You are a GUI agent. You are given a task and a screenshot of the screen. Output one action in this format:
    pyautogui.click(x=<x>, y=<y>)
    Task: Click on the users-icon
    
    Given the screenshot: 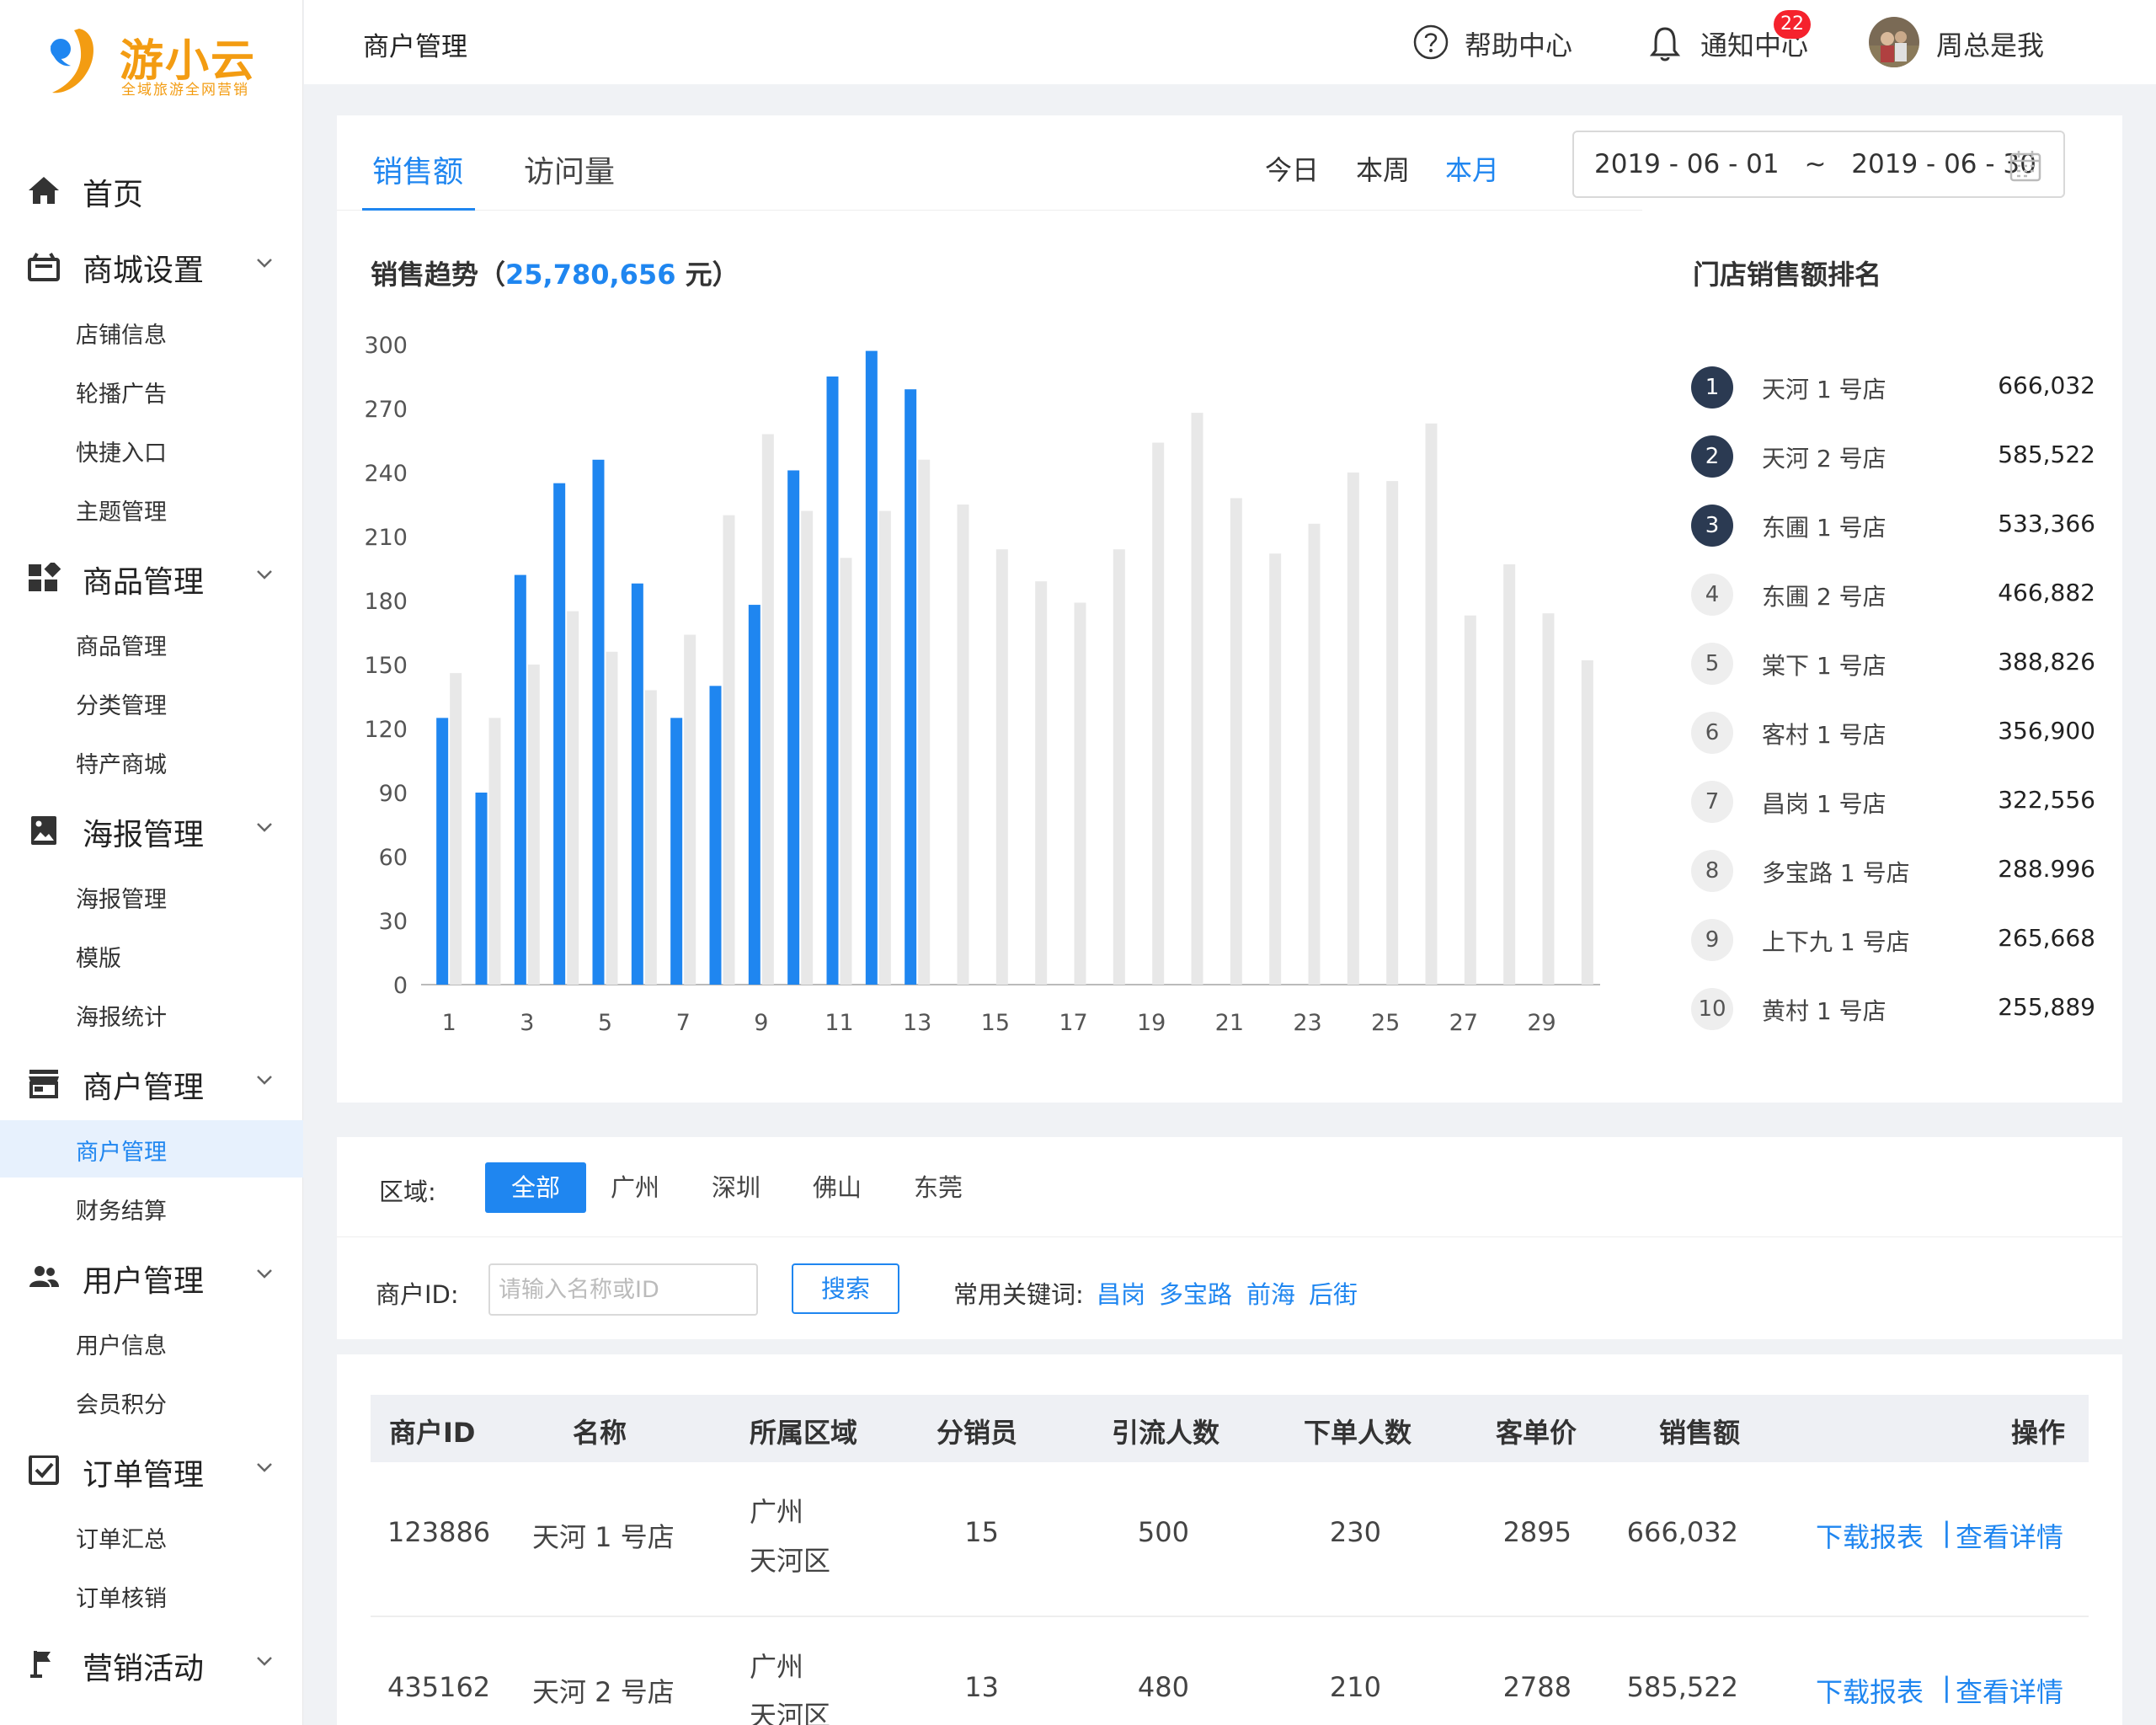 What is the action you would take?
    pyautogui.click(x=44, y=1276)
    